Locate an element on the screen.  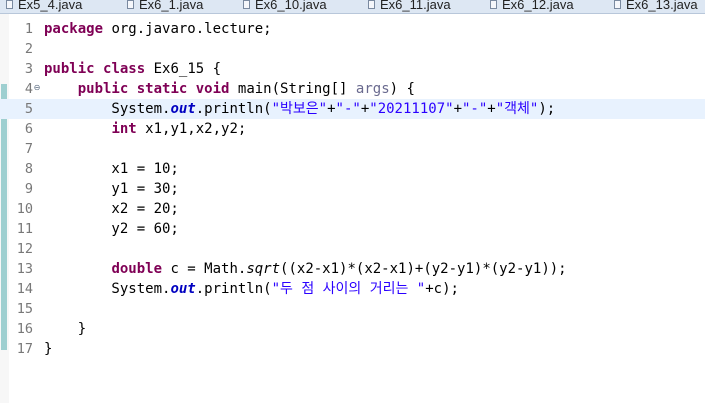
code-line: 11 y2 = 60; is located at coordinates (352, 229).